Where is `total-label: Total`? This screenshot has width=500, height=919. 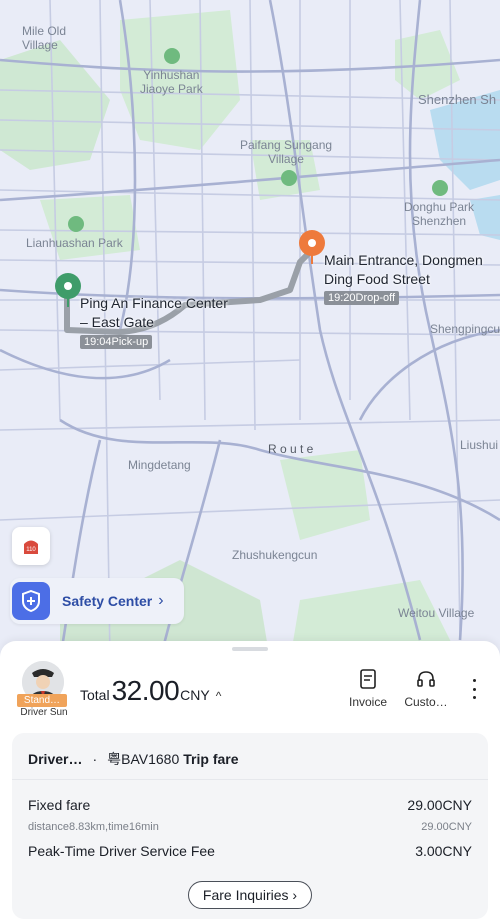 total-label: Total is located at coordinates (95, 695).